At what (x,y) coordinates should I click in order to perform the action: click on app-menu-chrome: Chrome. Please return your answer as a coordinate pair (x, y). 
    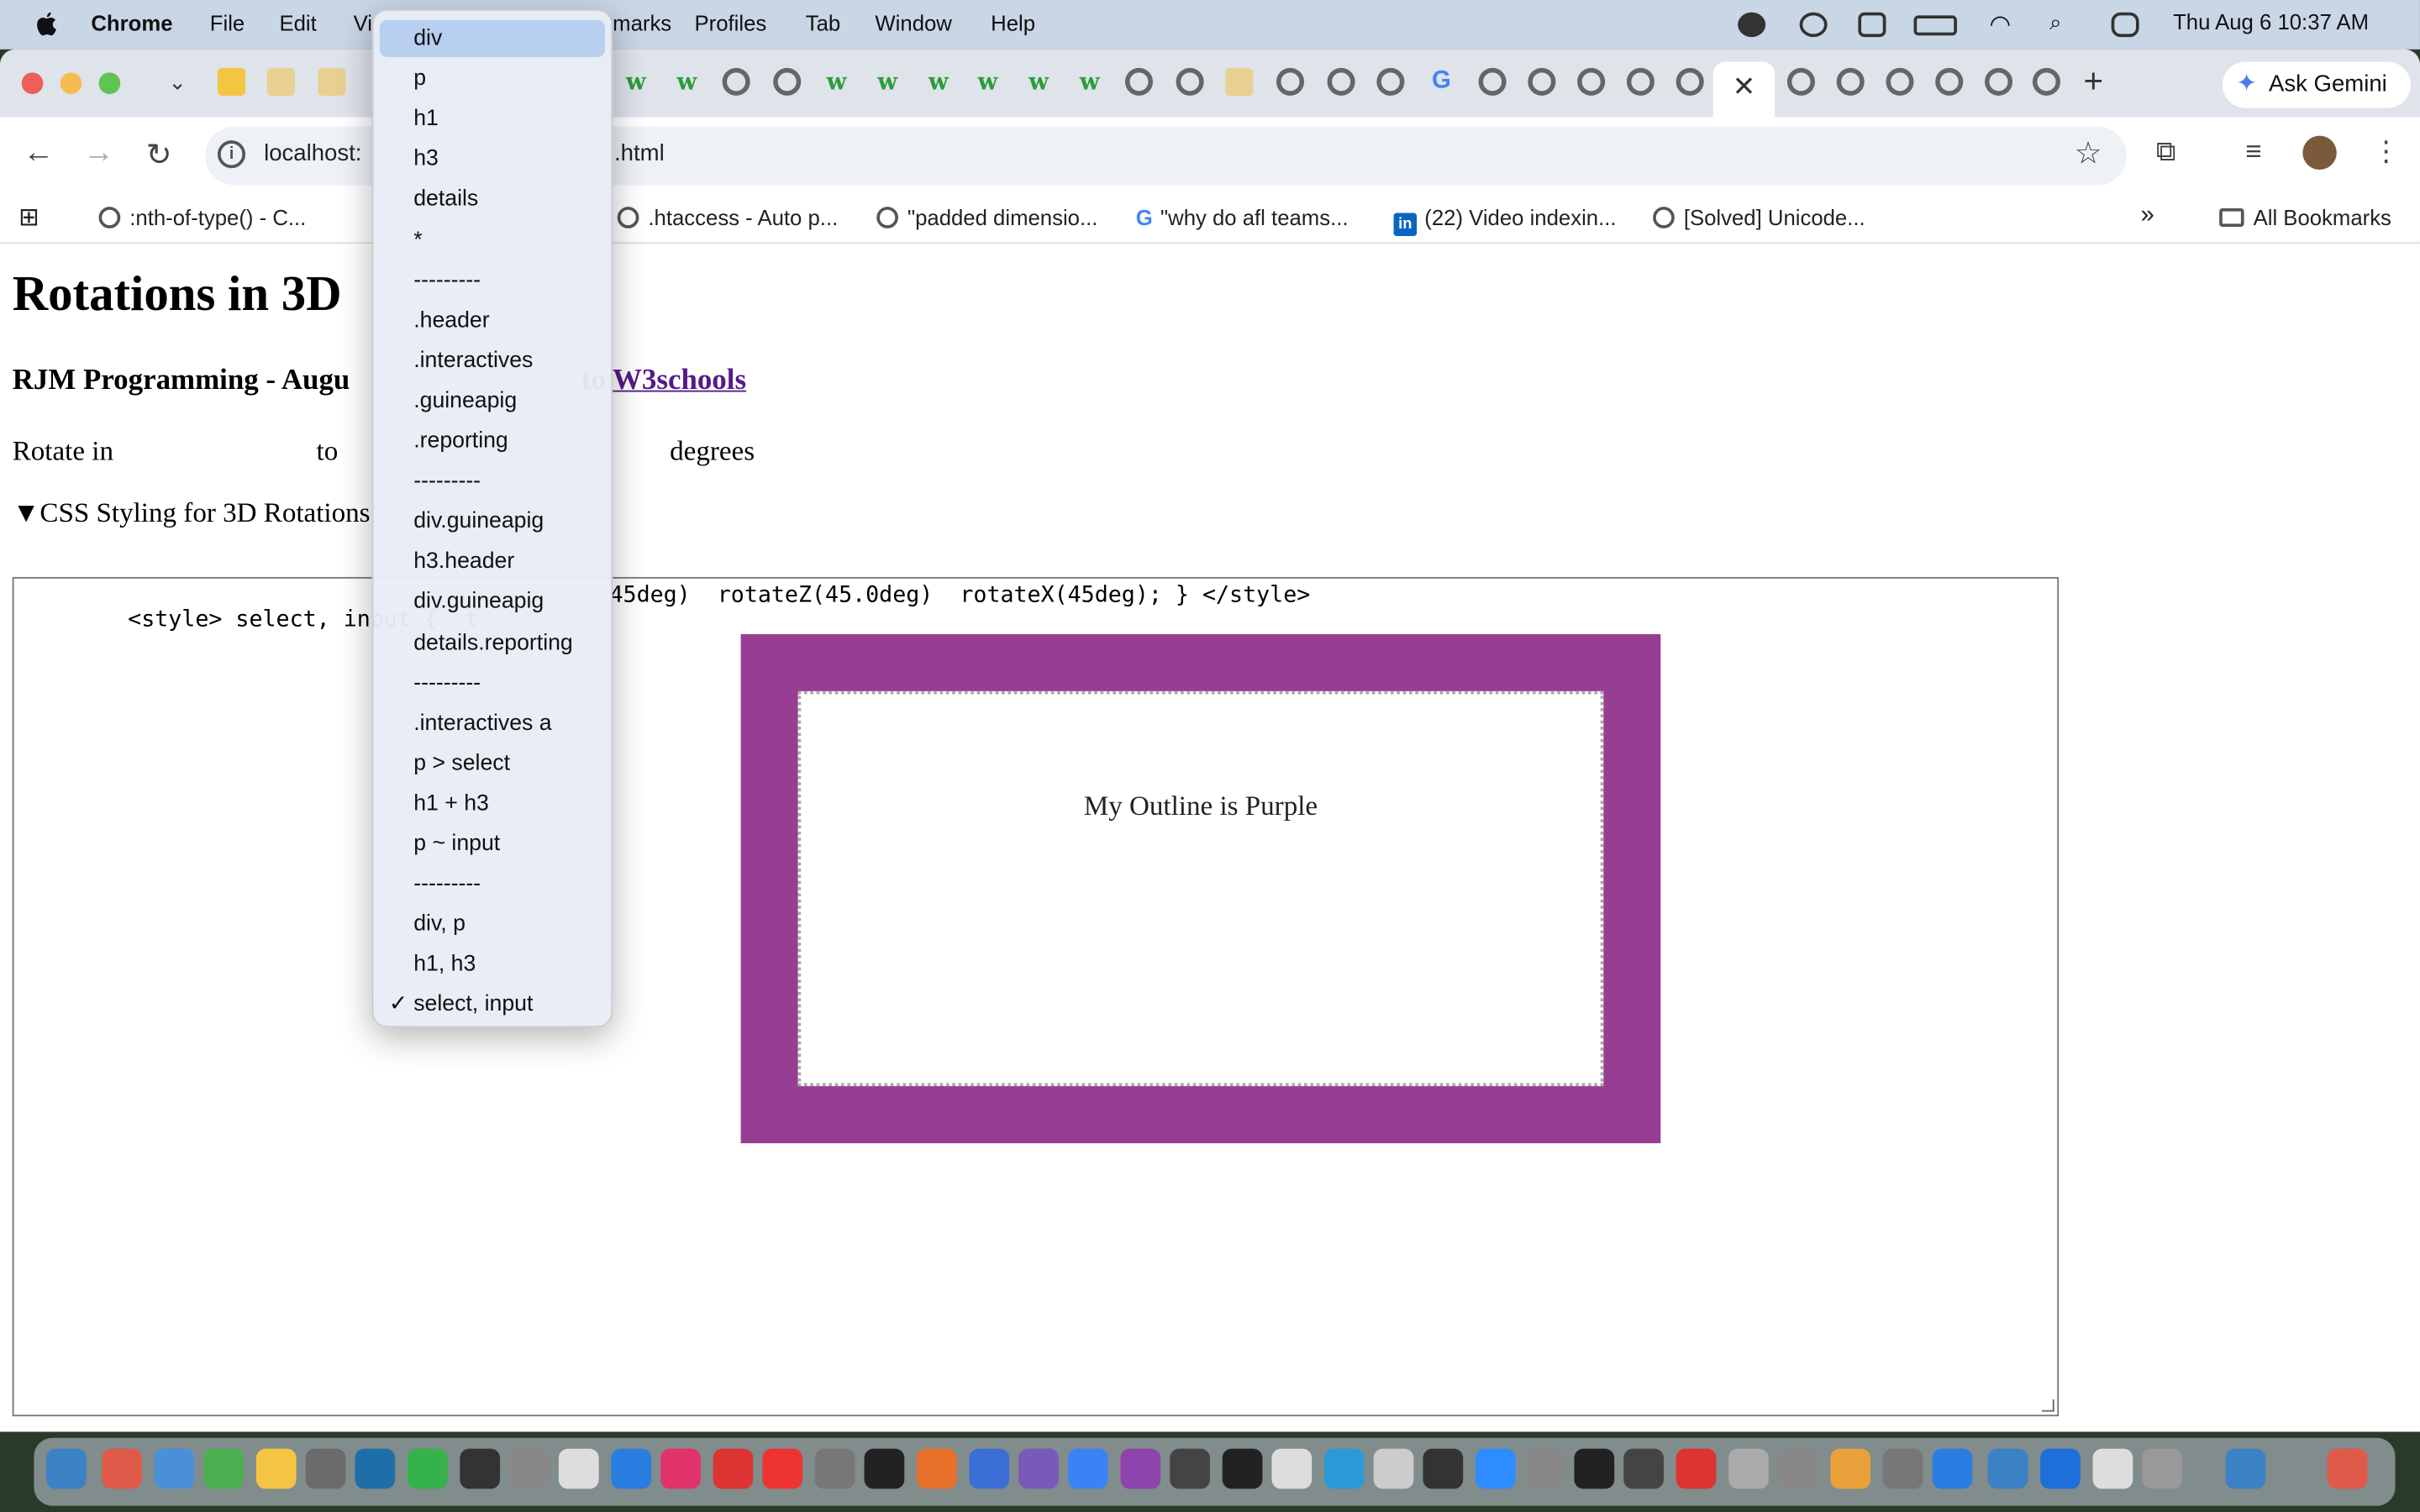
    Looking at the image, I should click on (131, 23).